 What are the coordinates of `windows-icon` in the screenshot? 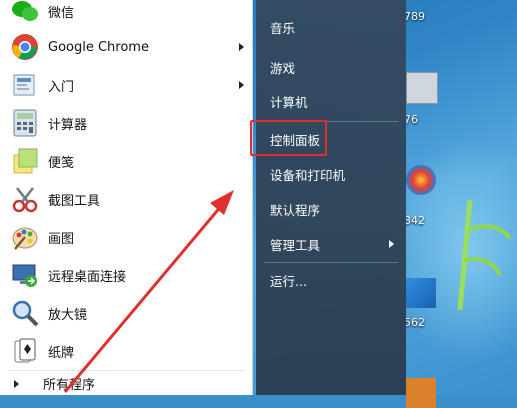 It's located at (421, 293).